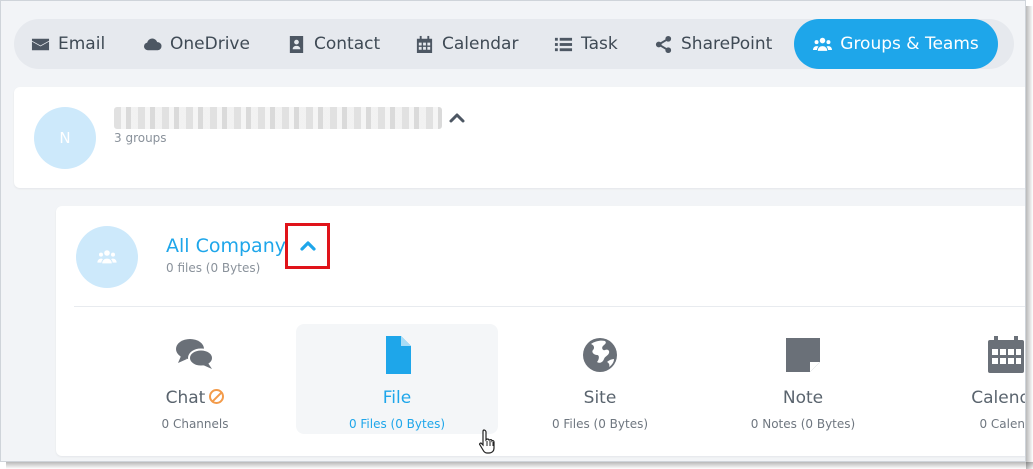  What do you see at coordinates (600, 398) in the screenshot?
I see `service-site-label: Site` at bounding box center [600, 398].